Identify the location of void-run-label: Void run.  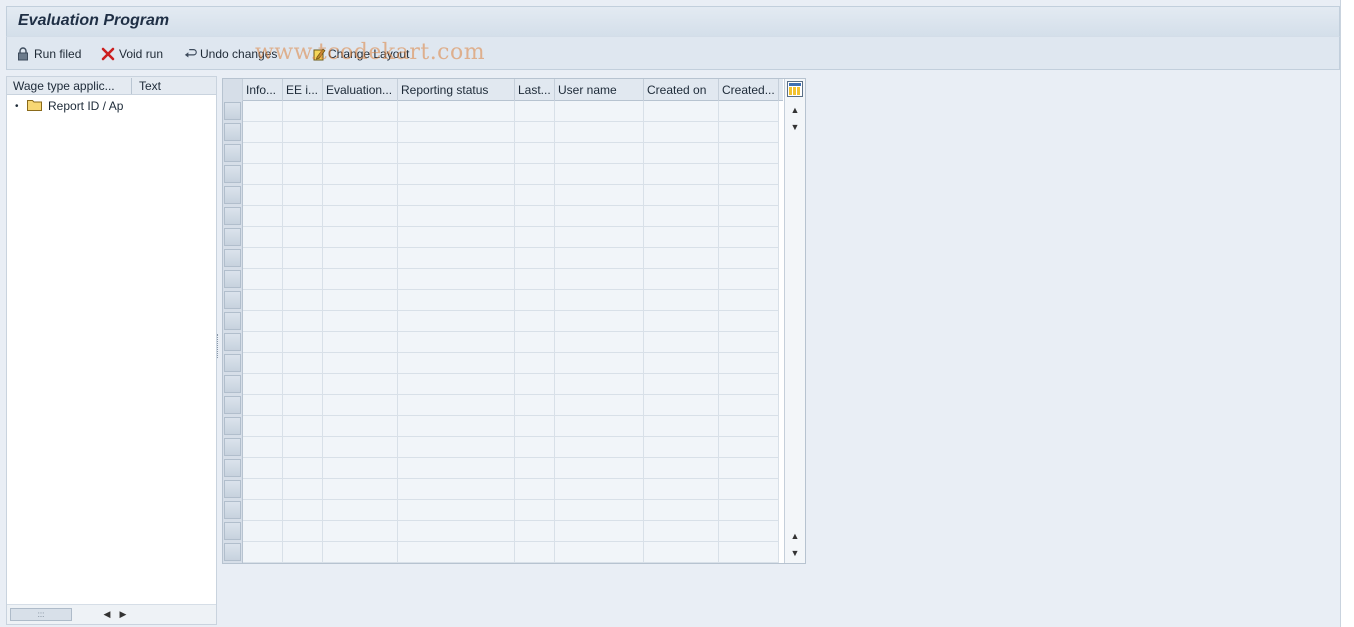
(141, 54).